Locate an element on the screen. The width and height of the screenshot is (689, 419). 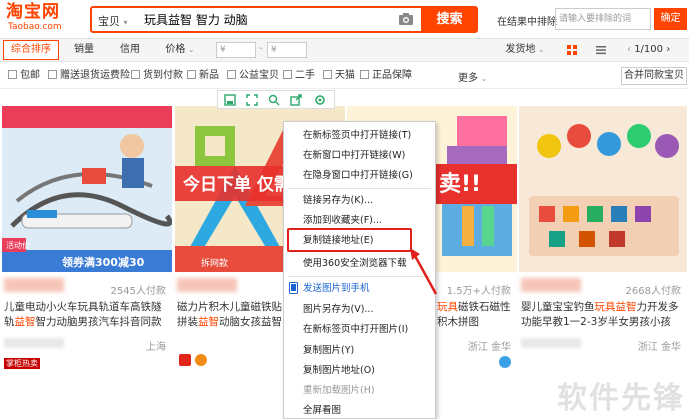
menu-open-new-tab: 在新标签页中打开链接(T) is located at coordinates (359, 135).